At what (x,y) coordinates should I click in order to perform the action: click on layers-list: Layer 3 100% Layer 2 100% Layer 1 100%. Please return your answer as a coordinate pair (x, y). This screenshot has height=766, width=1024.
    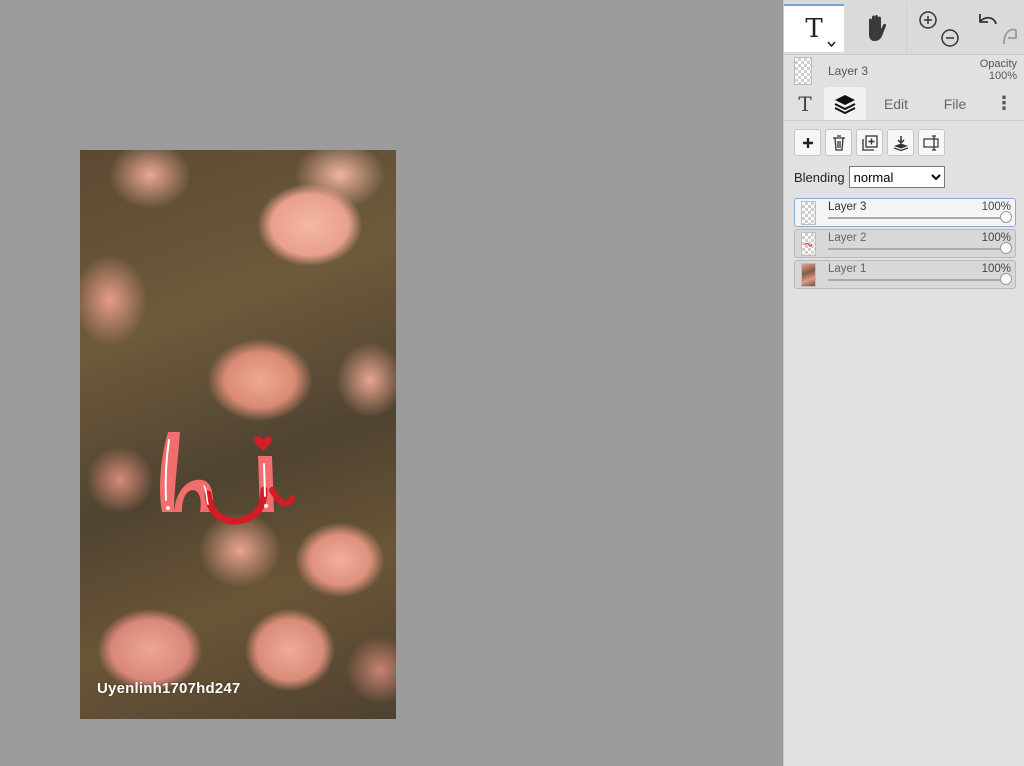
    Looking at the image, I should click on (905, 244).